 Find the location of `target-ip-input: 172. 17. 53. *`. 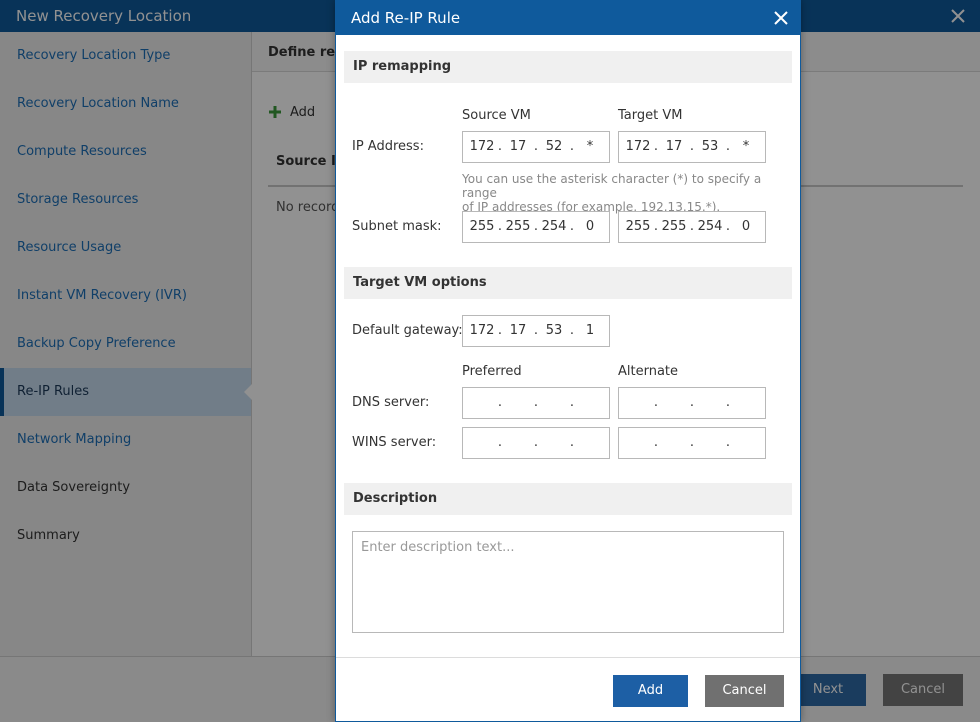

target-ip-input: 172. 17. 53. * is located at coordinates (692, 147).